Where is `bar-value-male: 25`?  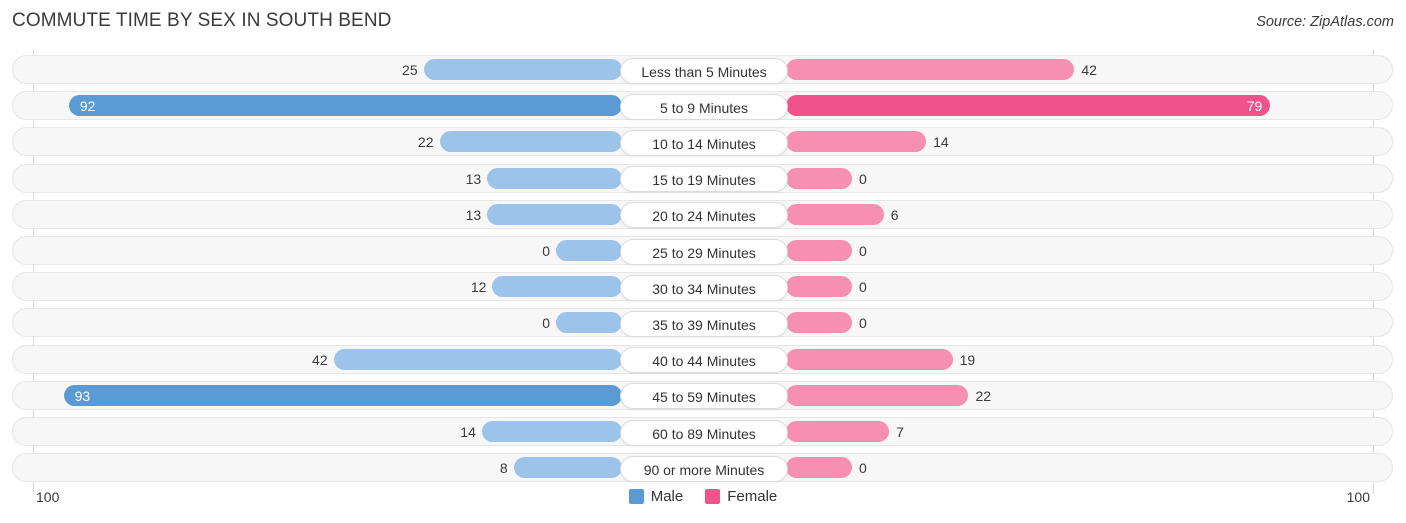
bar-value-male: 25 is located at coordinates (410, 70).